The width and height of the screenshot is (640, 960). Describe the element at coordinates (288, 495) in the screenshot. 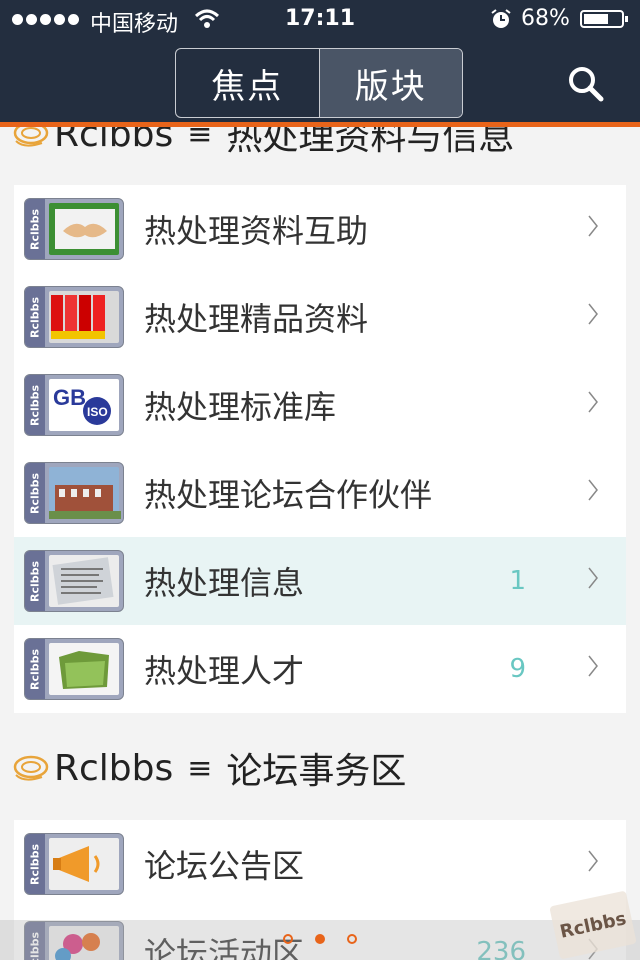

I see `board-label: 热处理论坛合作伙伴` at that location.